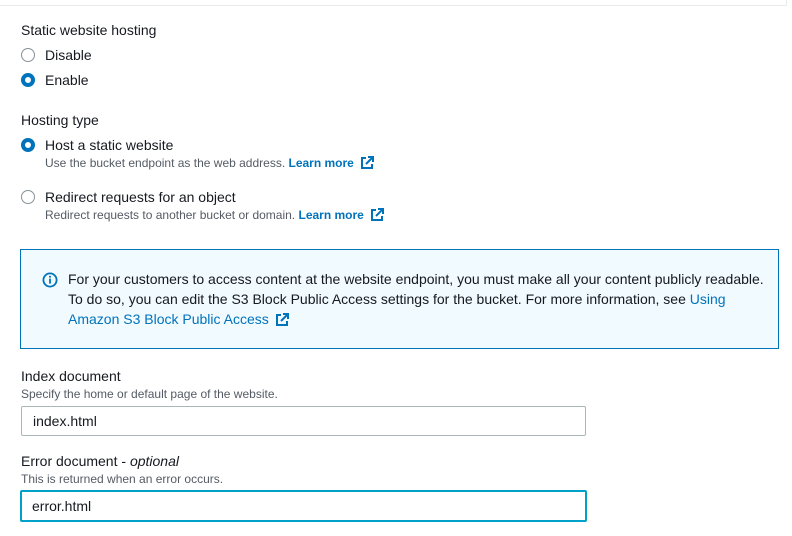 This screenshot has width=792, height=536. What do you see at coordinates (60, 120) in the screenshot?
I see `hosting-type-label: Hosting type` at bounding box center [60, 120].